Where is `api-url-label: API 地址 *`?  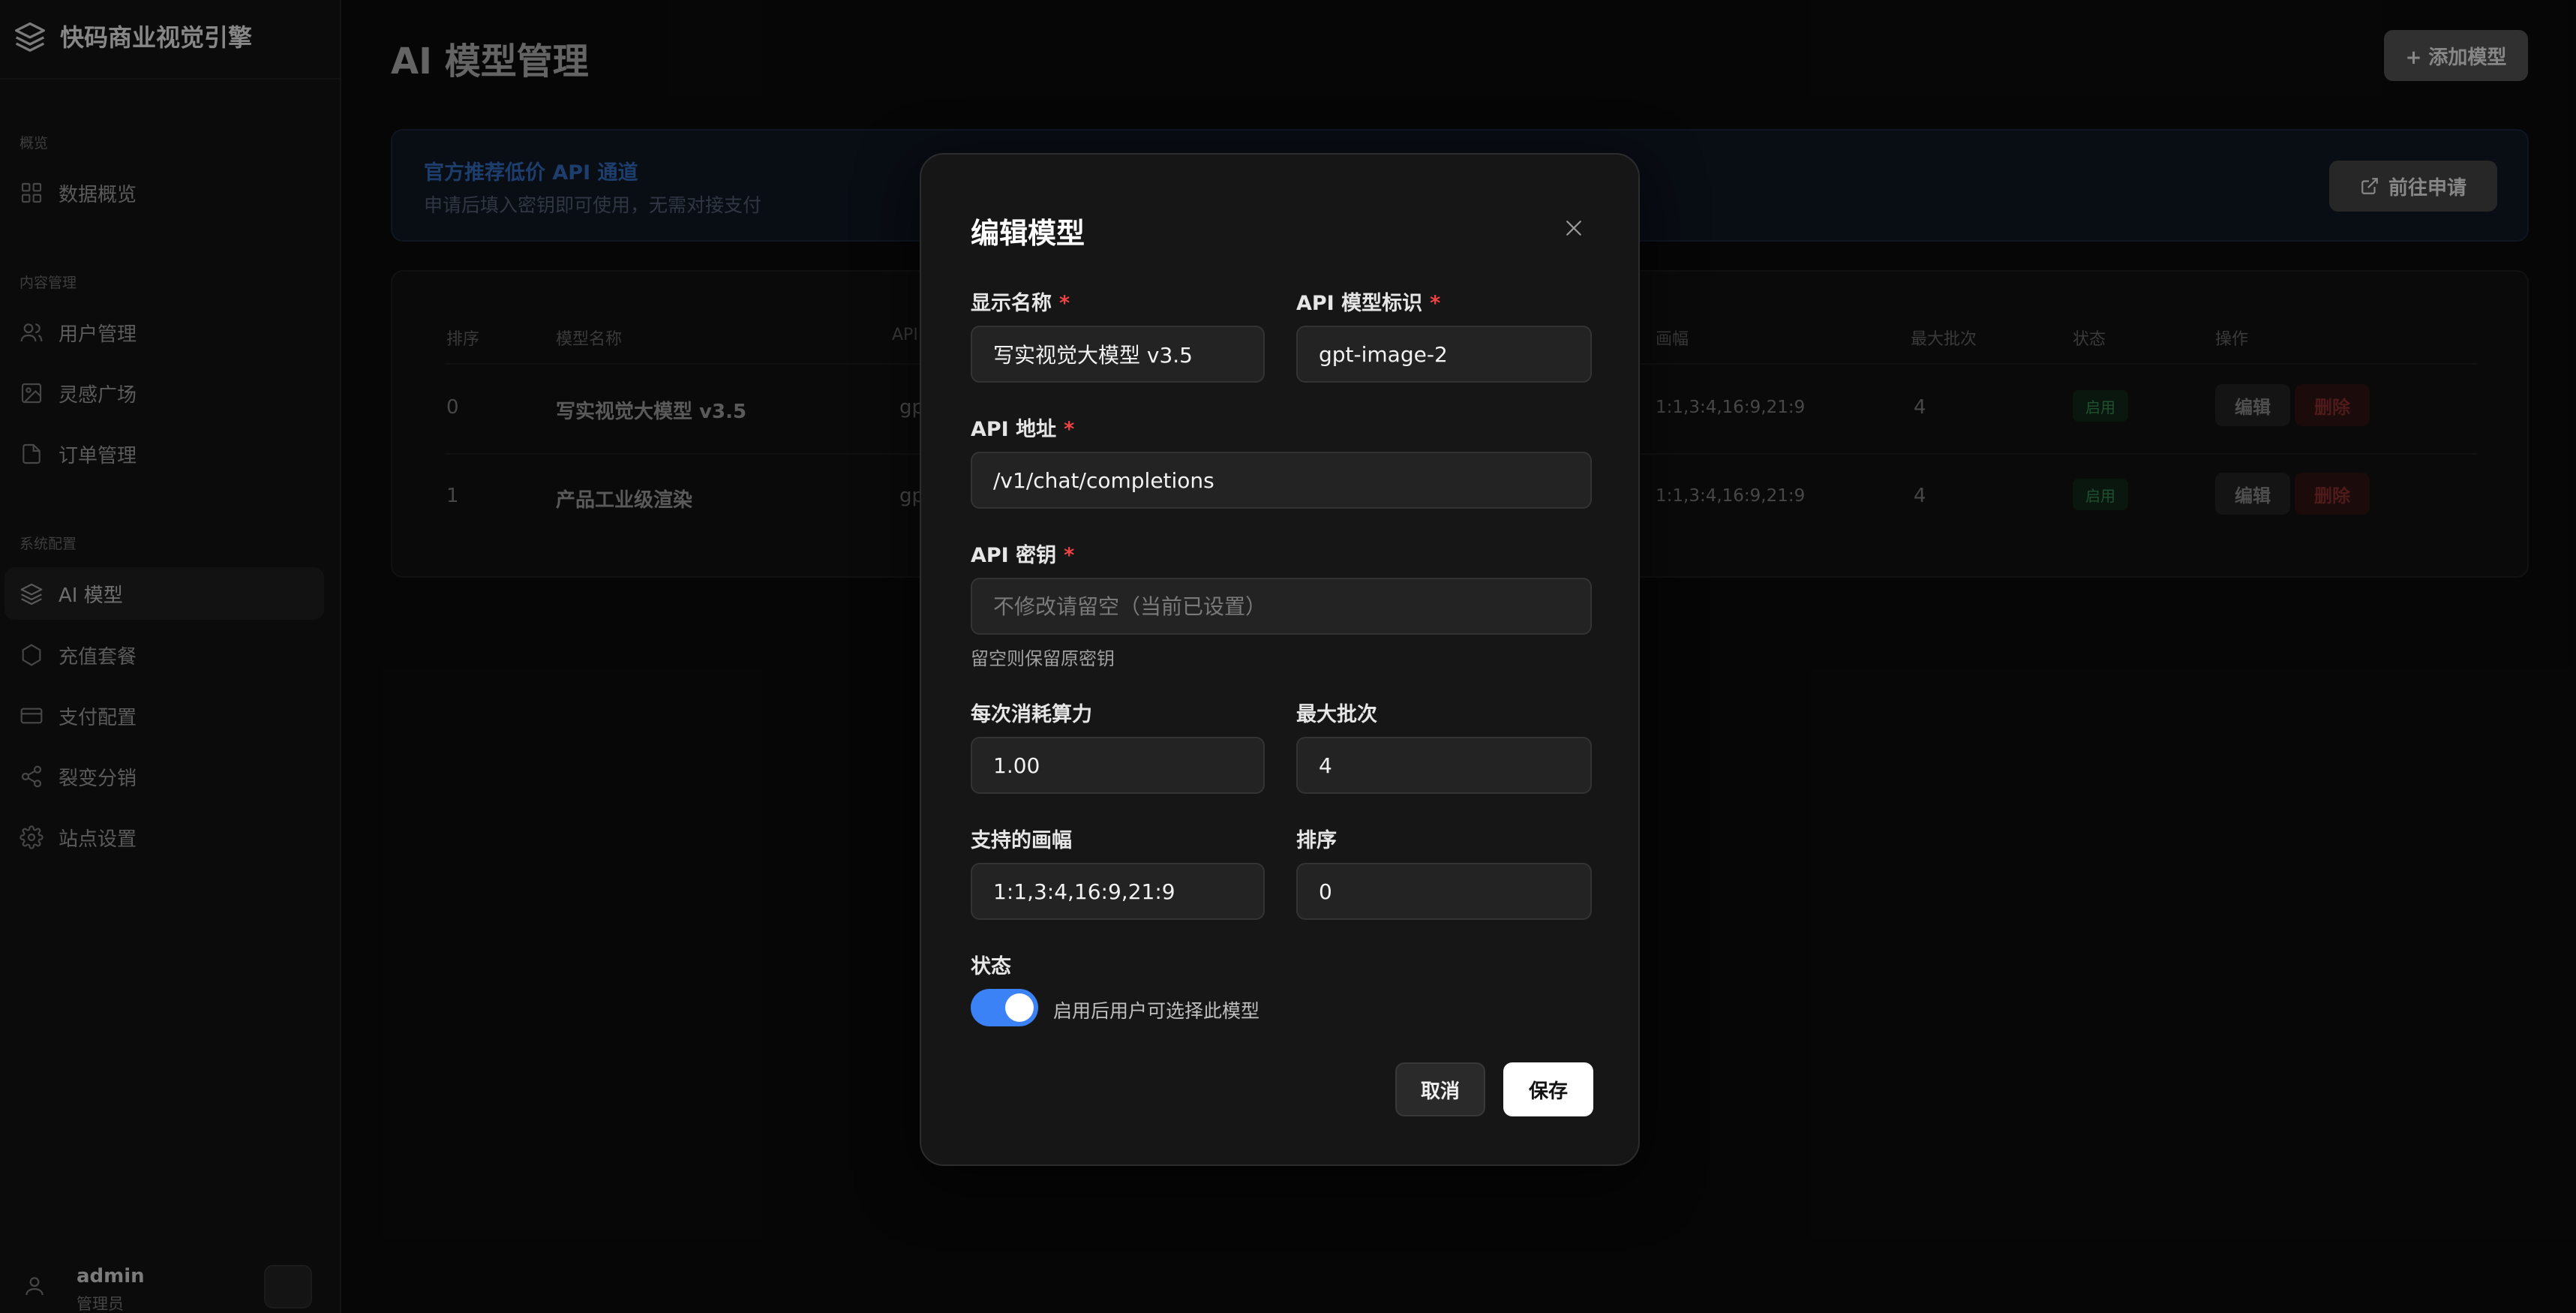 api-url-label: API 地址 * is located at coordinates (1022, 427).